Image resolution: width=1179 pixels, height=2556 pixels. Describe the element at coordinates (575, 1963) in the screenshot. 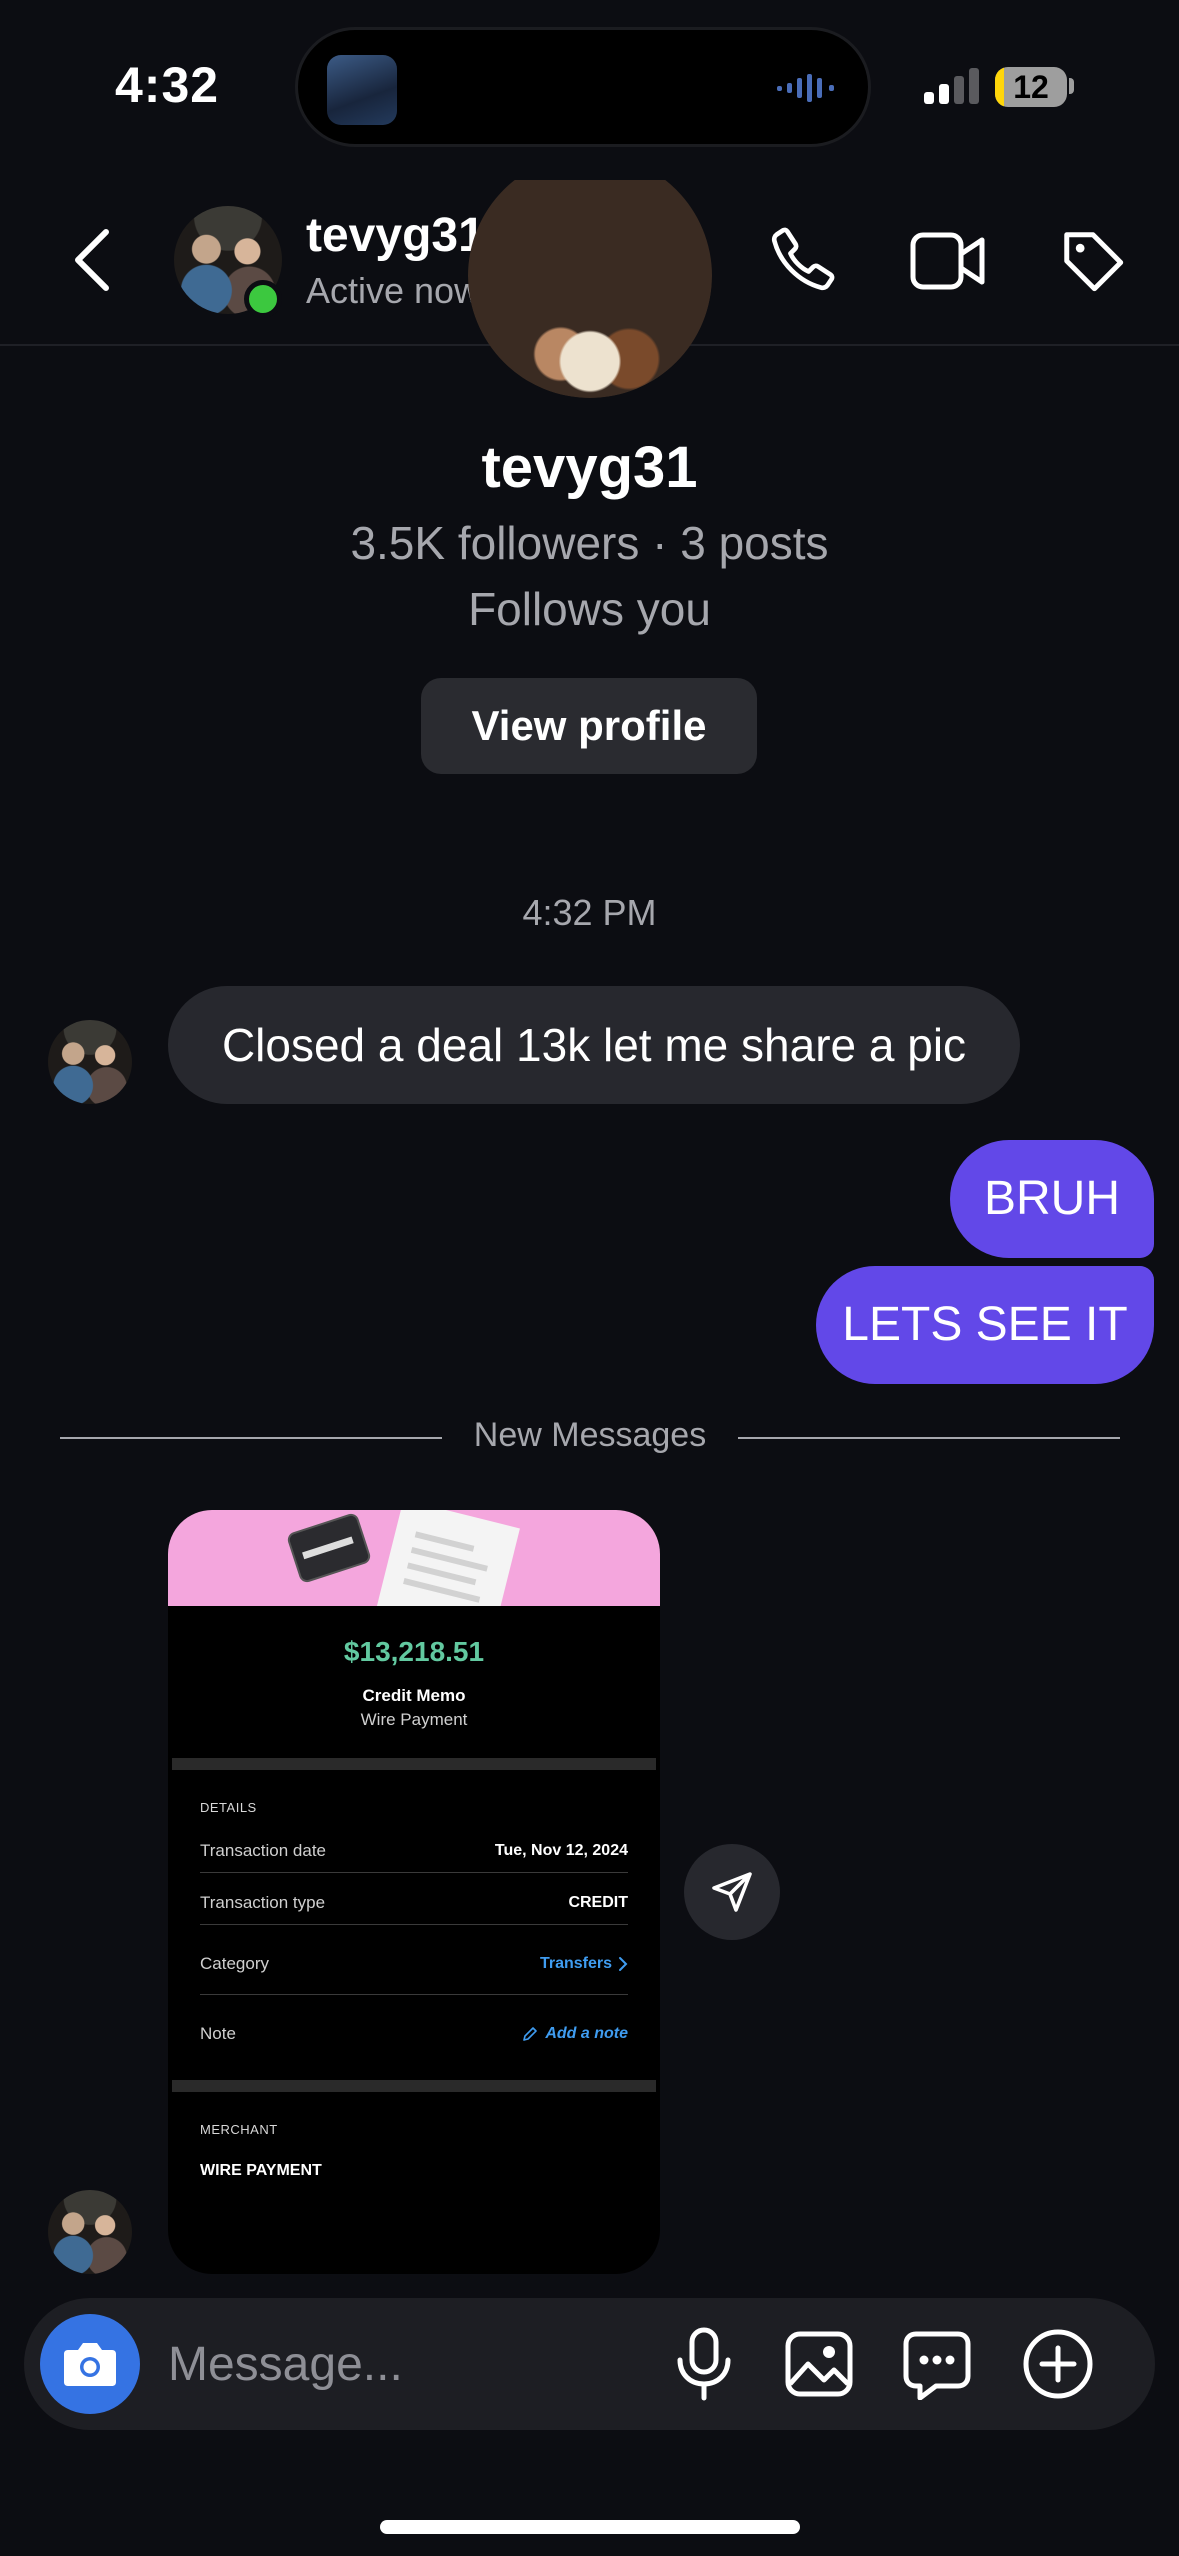

I see `category-value: Transfers` at that location.